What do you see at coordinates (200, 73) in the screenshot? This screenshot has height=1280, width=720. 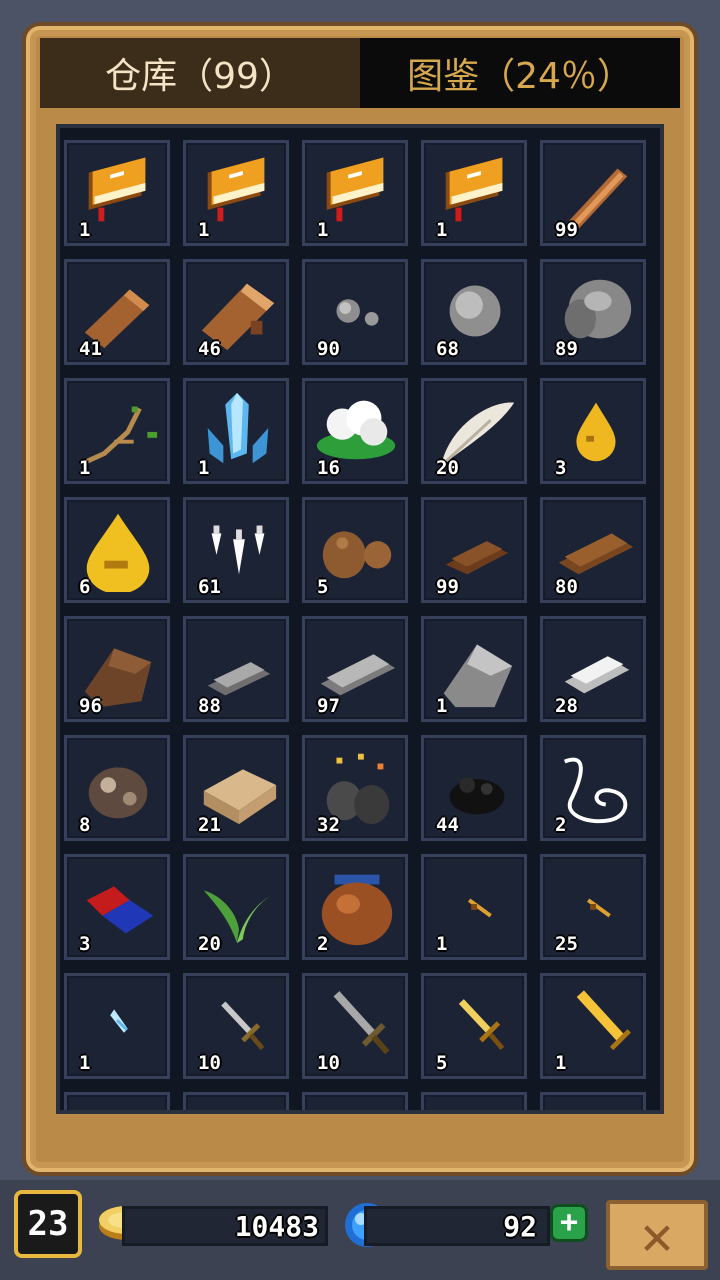 I see `tab-warehouse: 仓库（99）` at bounding box center [200, 73].